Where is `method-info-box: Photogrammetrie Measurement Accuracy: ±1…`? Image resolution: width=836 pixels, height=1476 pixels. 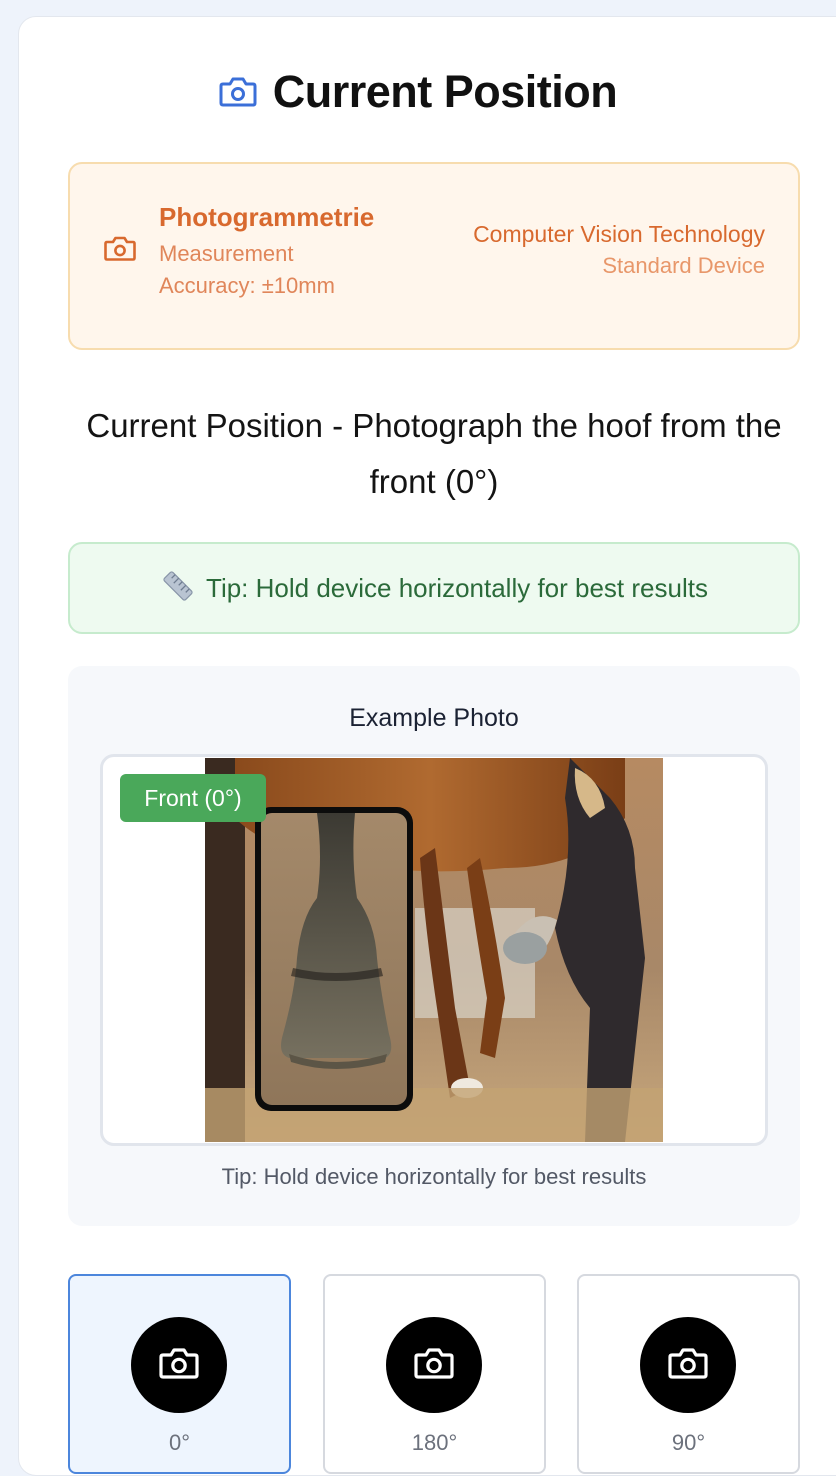 method-info-box: Photogrammetrie Measurement Accuracy: ±1… is located at coordinates (434, 256).